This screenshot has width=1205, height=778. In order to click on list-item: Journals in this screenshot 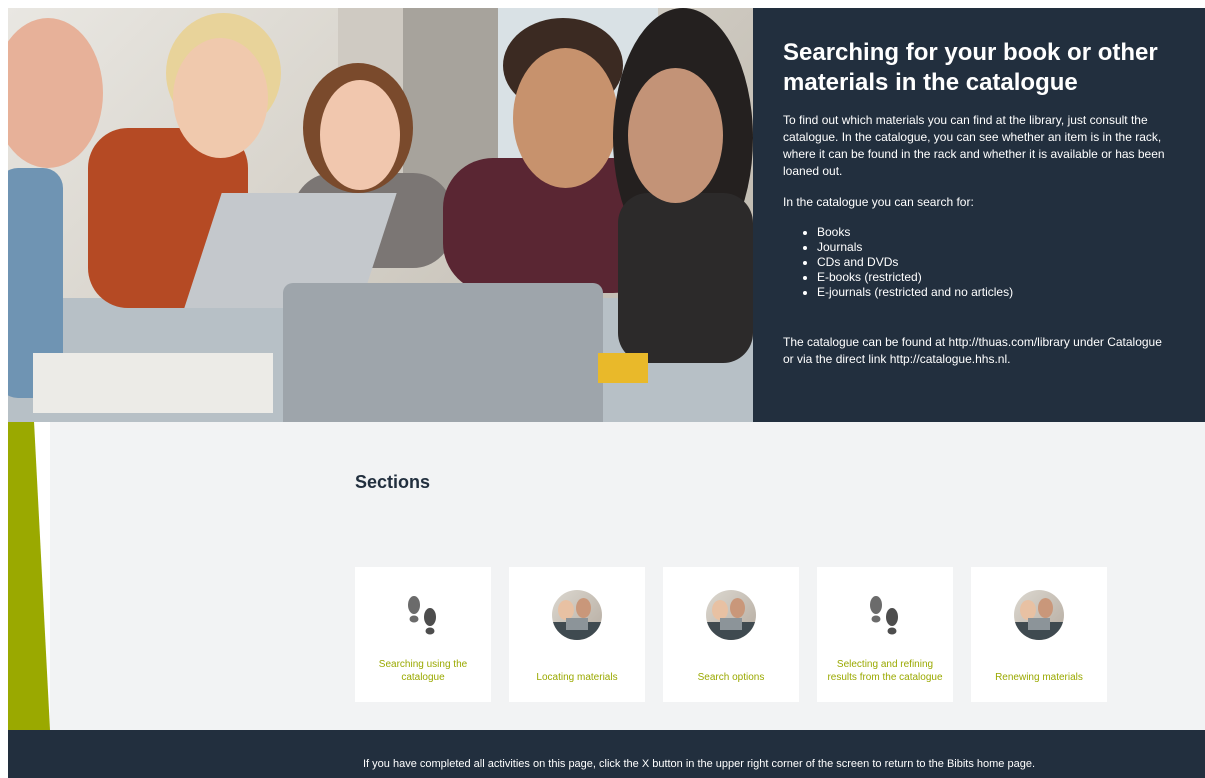, I will do `click(996, 247)`.